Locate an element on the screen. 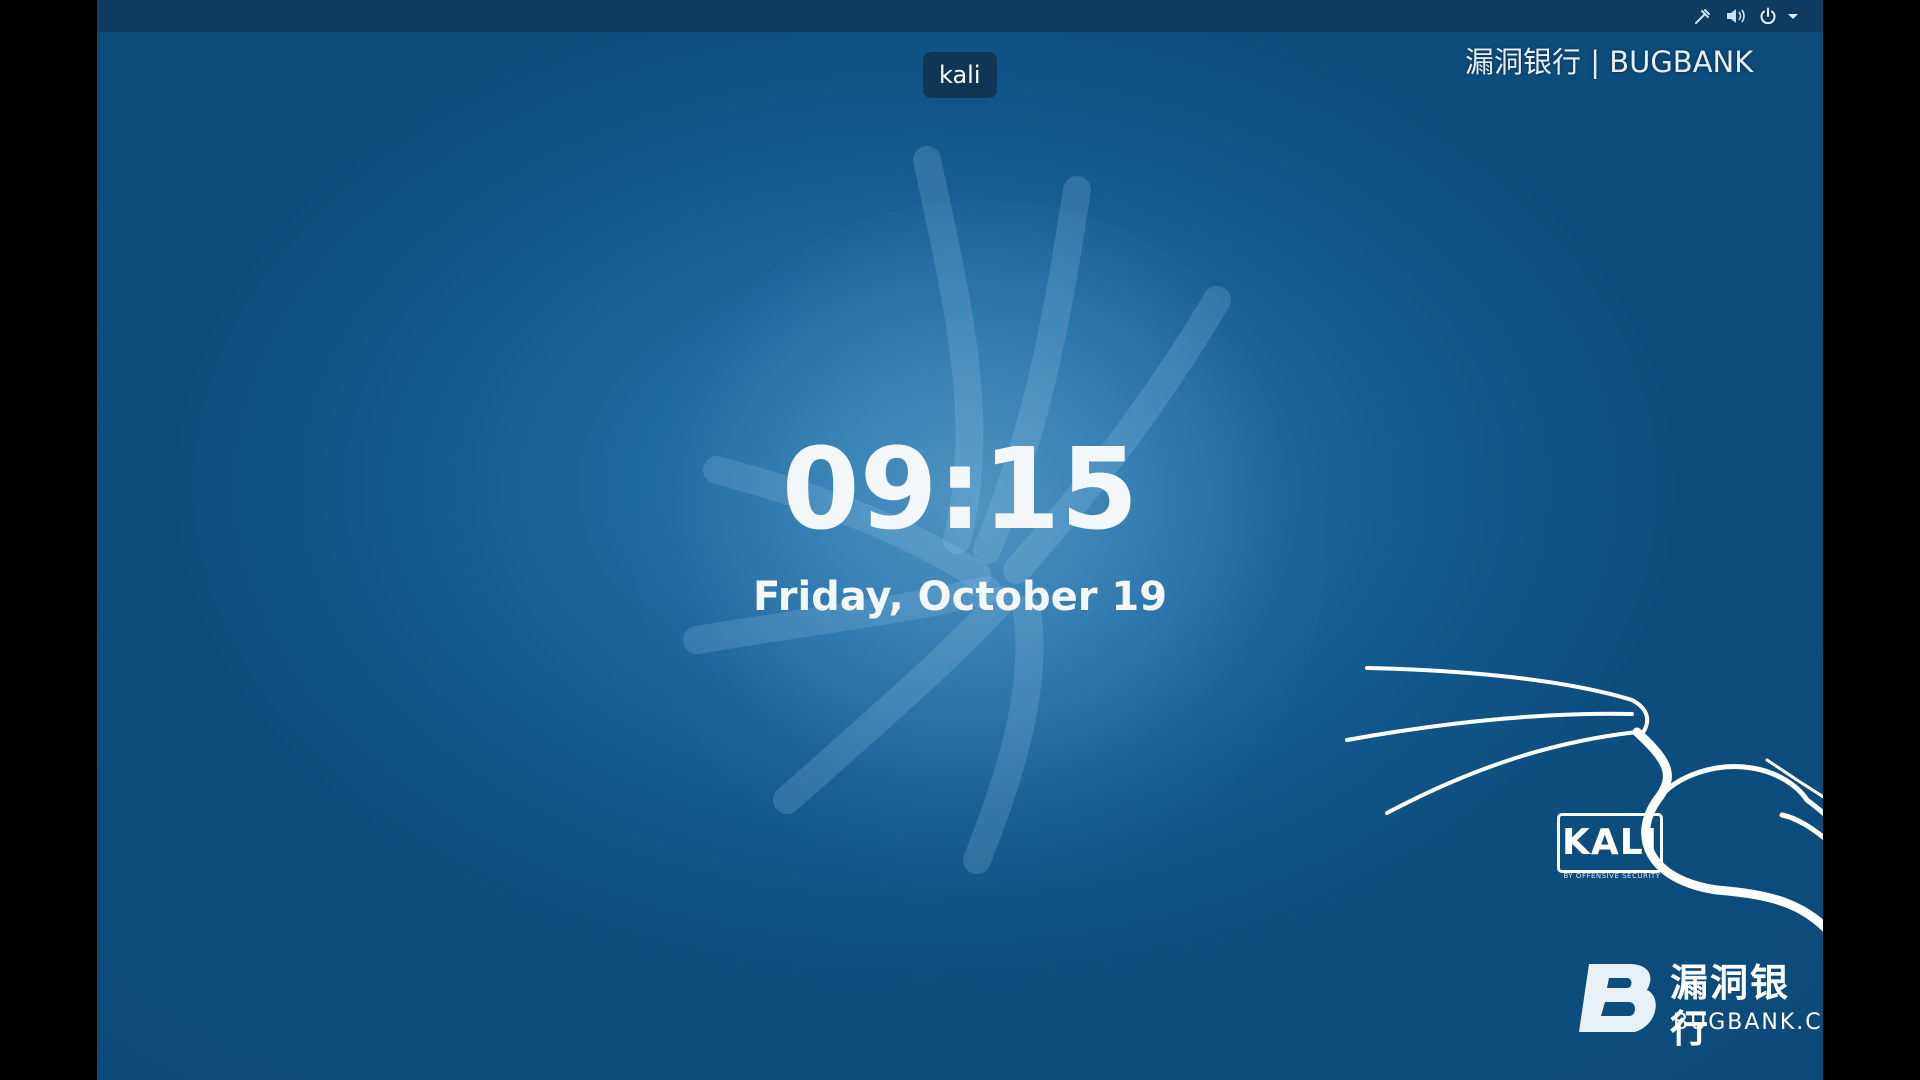 The image size is (1920, 1080). volume-icon is located at coordinates (1736, 16).